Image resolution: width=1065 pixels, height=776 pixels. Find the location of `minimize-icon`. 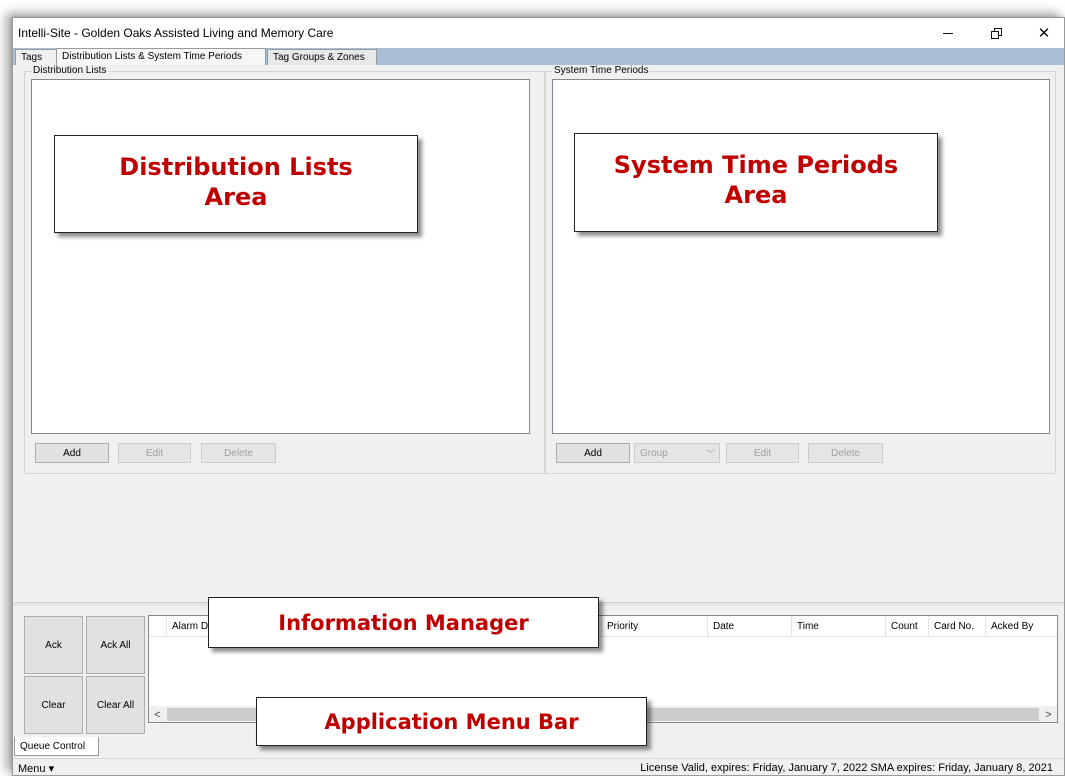

minimize-icon is located at coordinates (948, 33).